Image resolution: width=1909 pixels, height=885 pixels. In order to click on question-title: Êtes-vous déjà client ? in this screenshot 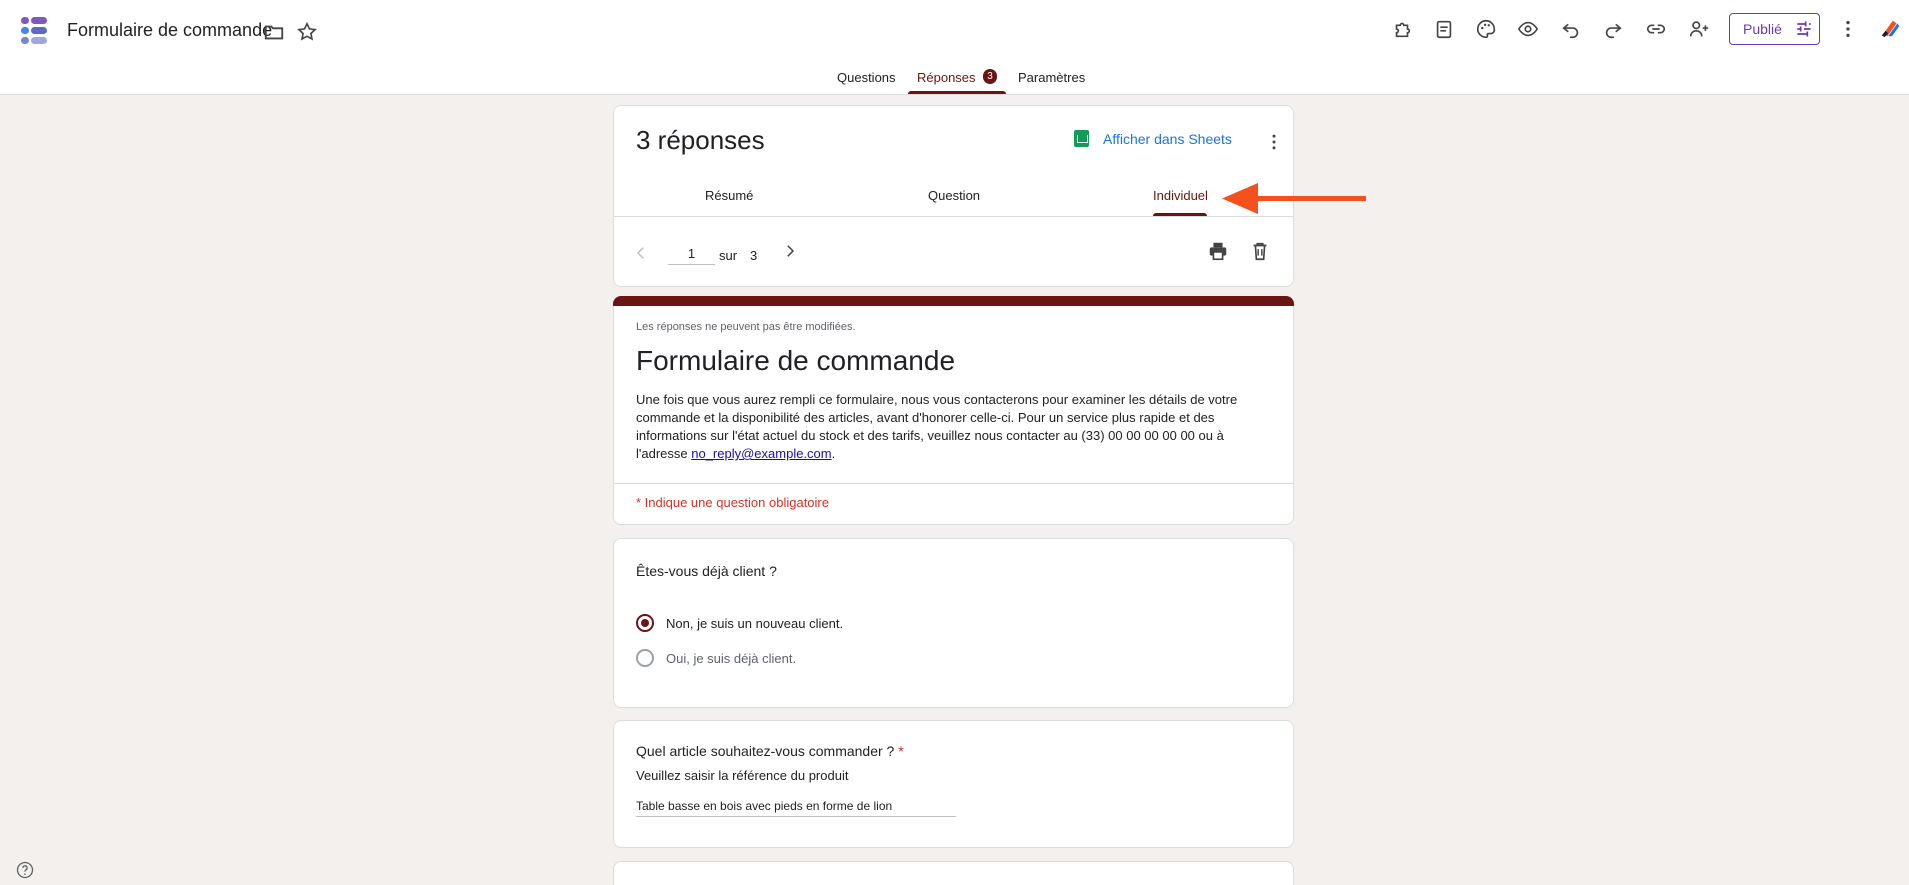, I will do `click(706, 571)`.